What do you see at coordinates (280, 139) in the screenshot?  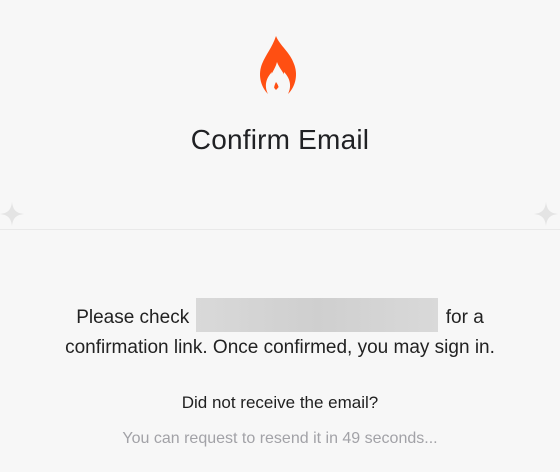 I see `page-title: Confirm Email` at bounding box center [280, 139].